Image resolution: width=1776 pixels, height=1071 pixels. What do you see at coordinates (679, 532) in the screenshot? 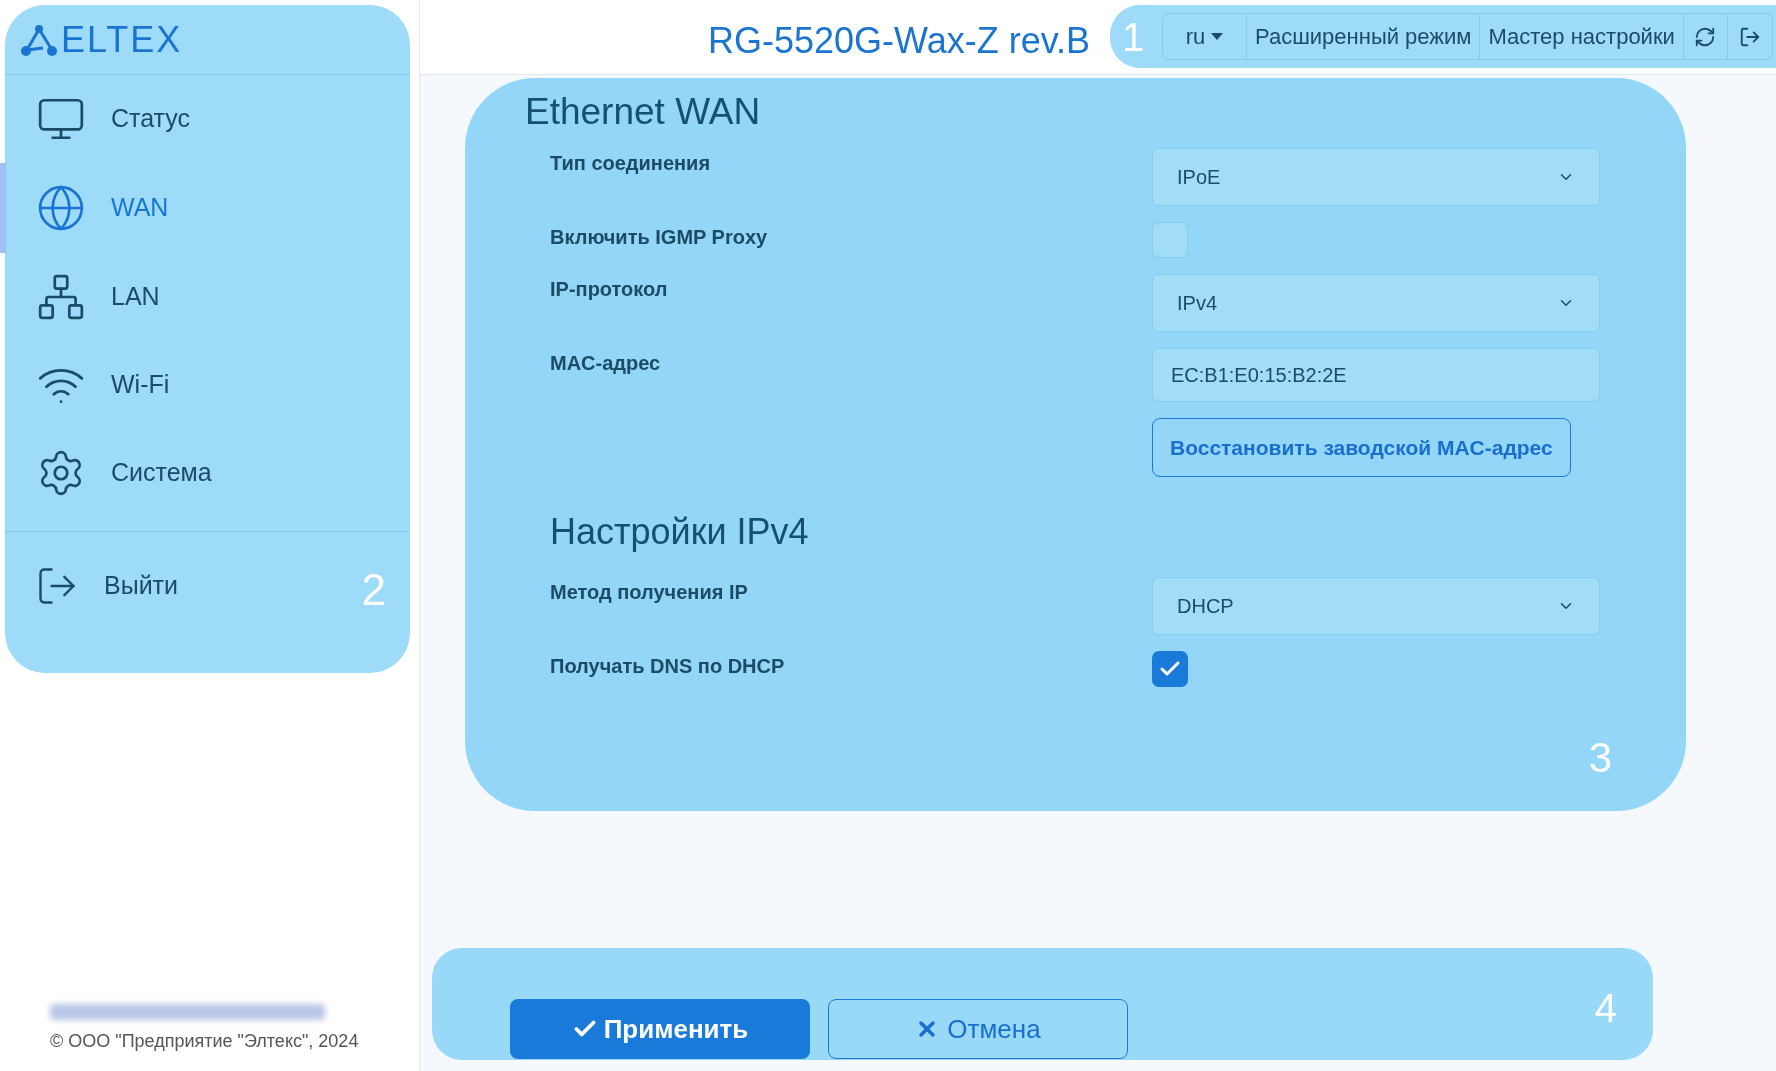
I see `section-heading: Настройки IPv4` at bounding box center [679, 532].